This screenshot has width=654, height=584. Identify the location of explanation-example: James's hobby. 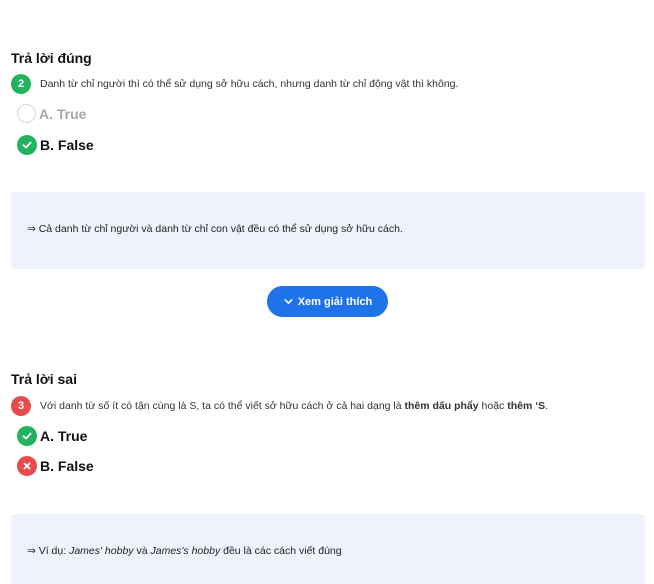
(185, 551).